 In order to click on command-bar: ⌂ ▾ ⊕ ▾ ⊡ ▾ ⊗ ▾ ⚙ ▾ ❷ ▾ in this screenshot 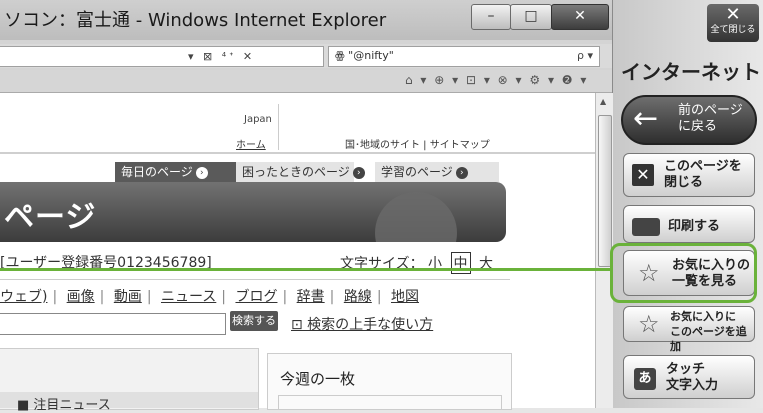, I will do `click(306, 81)`.